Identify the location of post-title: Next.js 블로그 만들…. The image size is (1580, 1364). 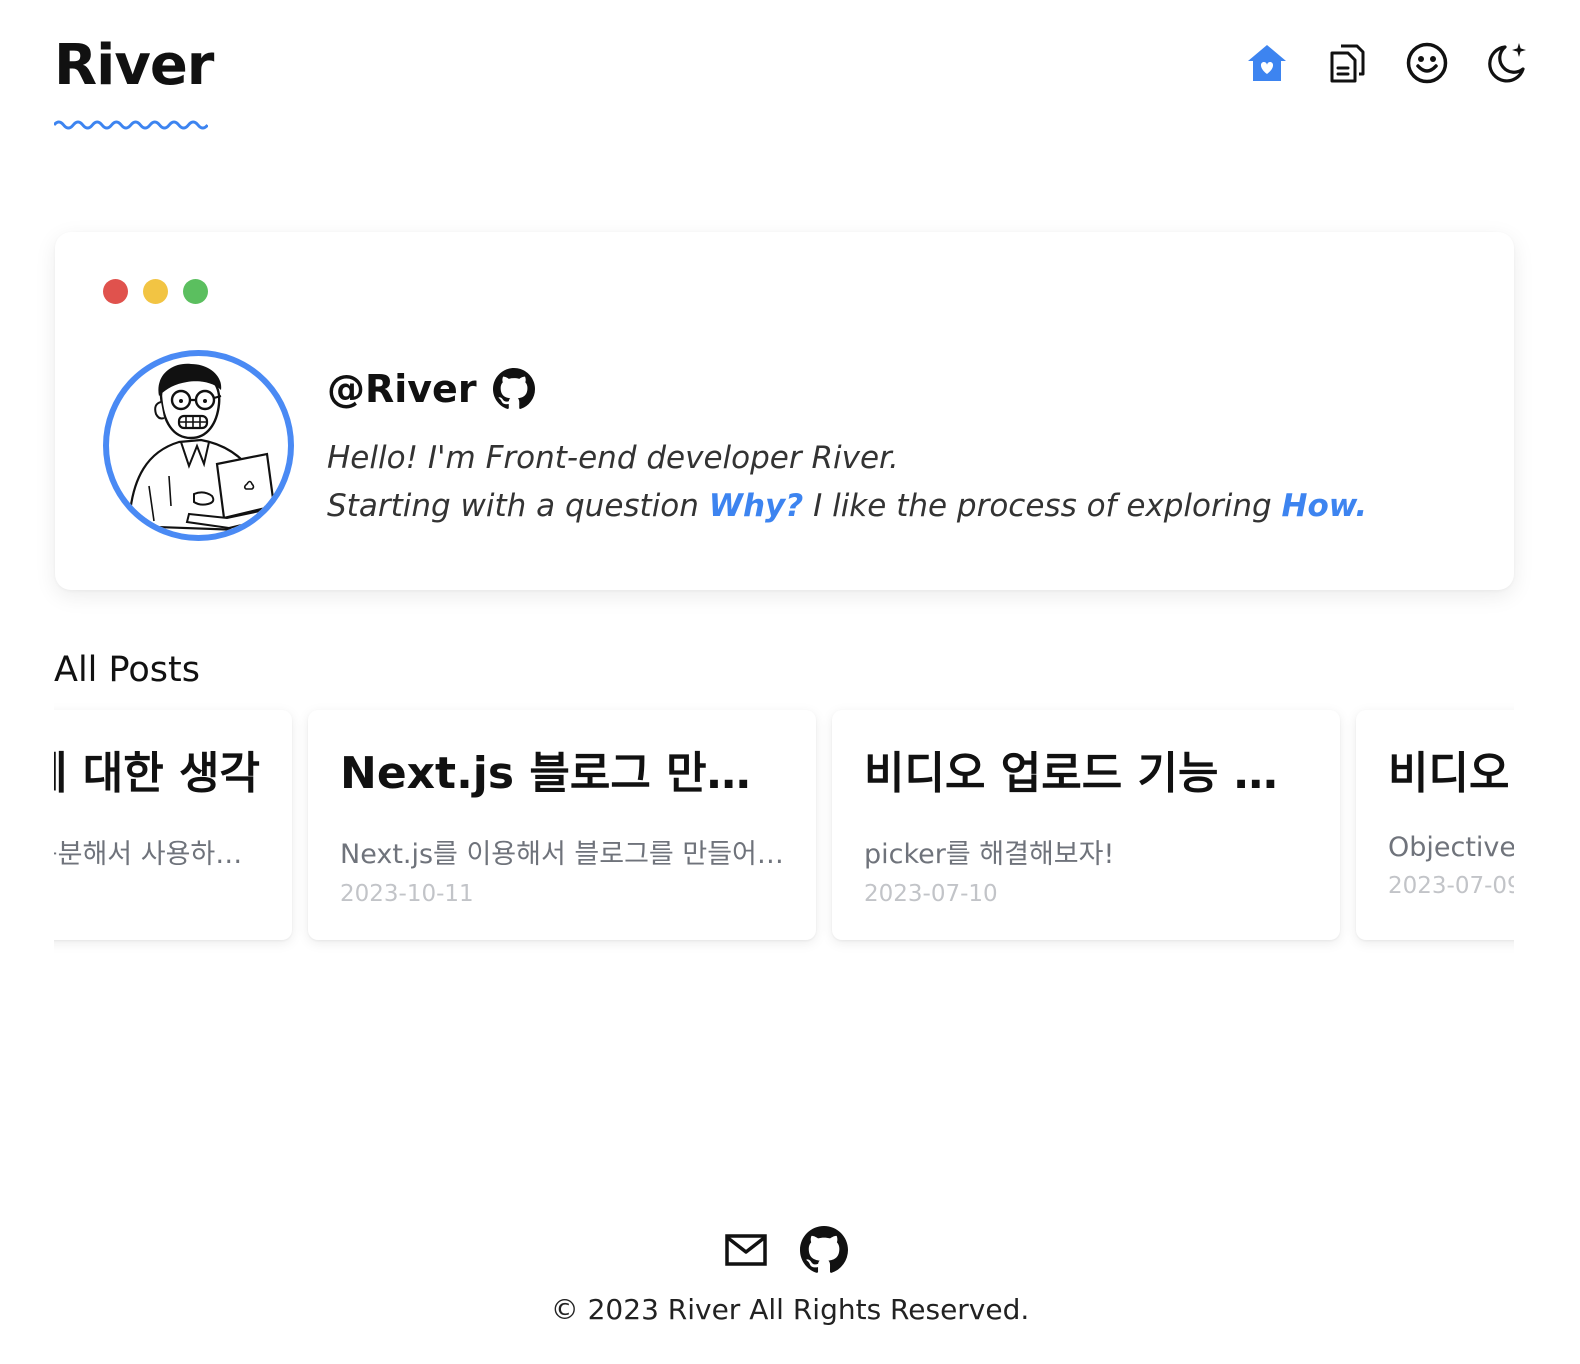
(562, 773).